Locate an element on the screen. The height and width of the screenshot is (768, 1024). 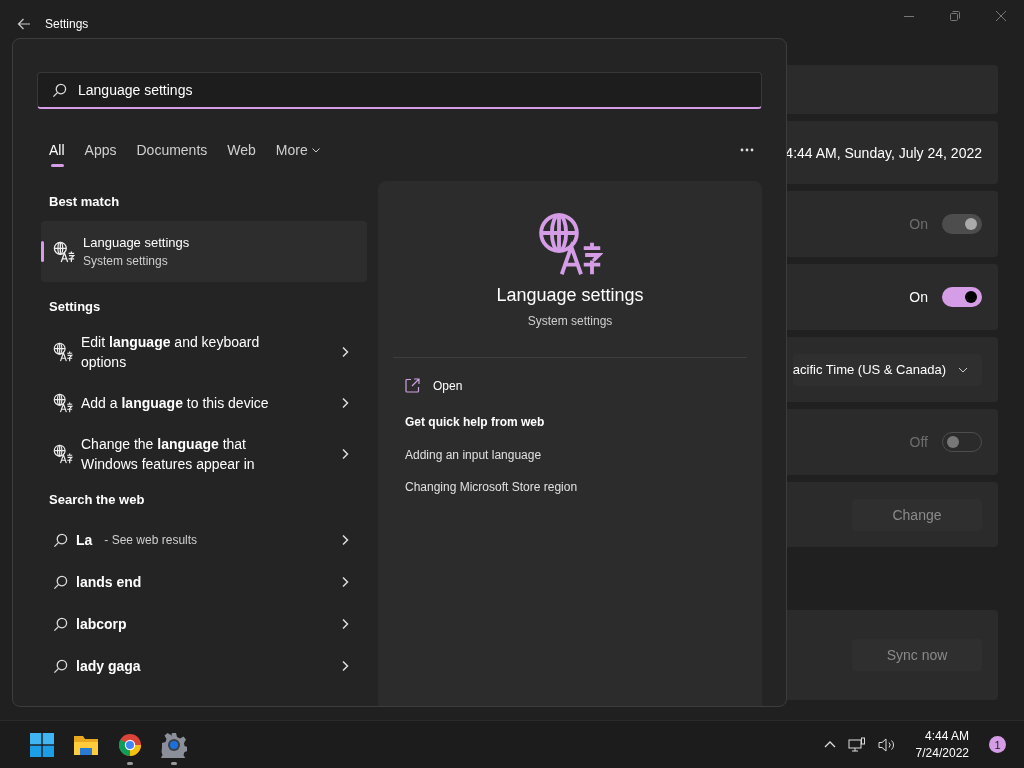
notification-badge: 1 is located at coordinates (997, 744).